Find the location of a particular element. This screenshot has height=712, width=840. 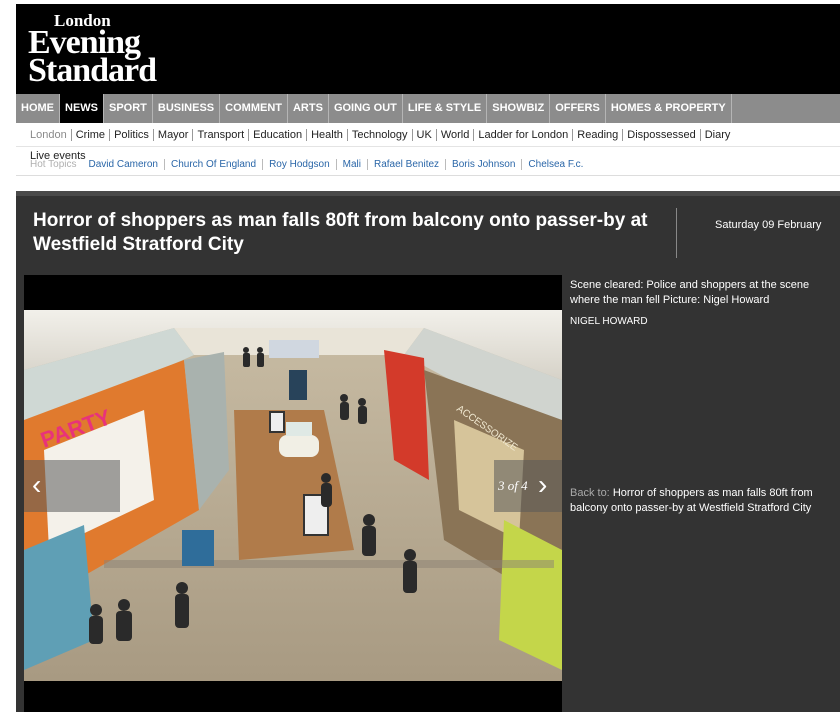

masthead: London Evening Standard is located at coordinates (428, 49).